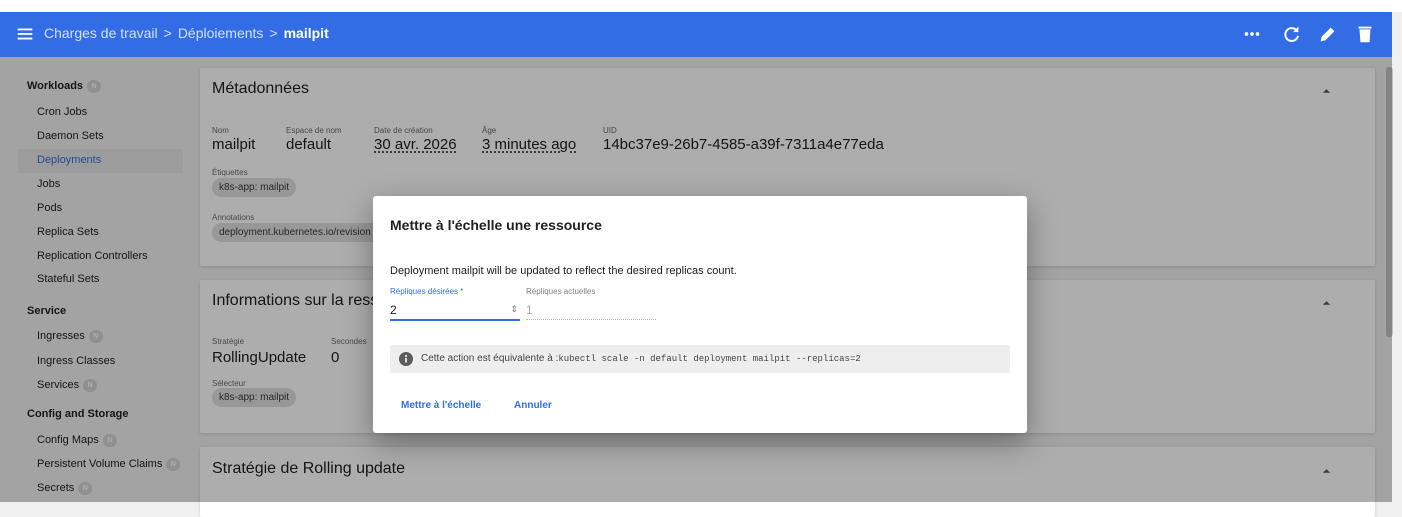  I want to click on spinner-icon: ⇕, so click(514, 309).